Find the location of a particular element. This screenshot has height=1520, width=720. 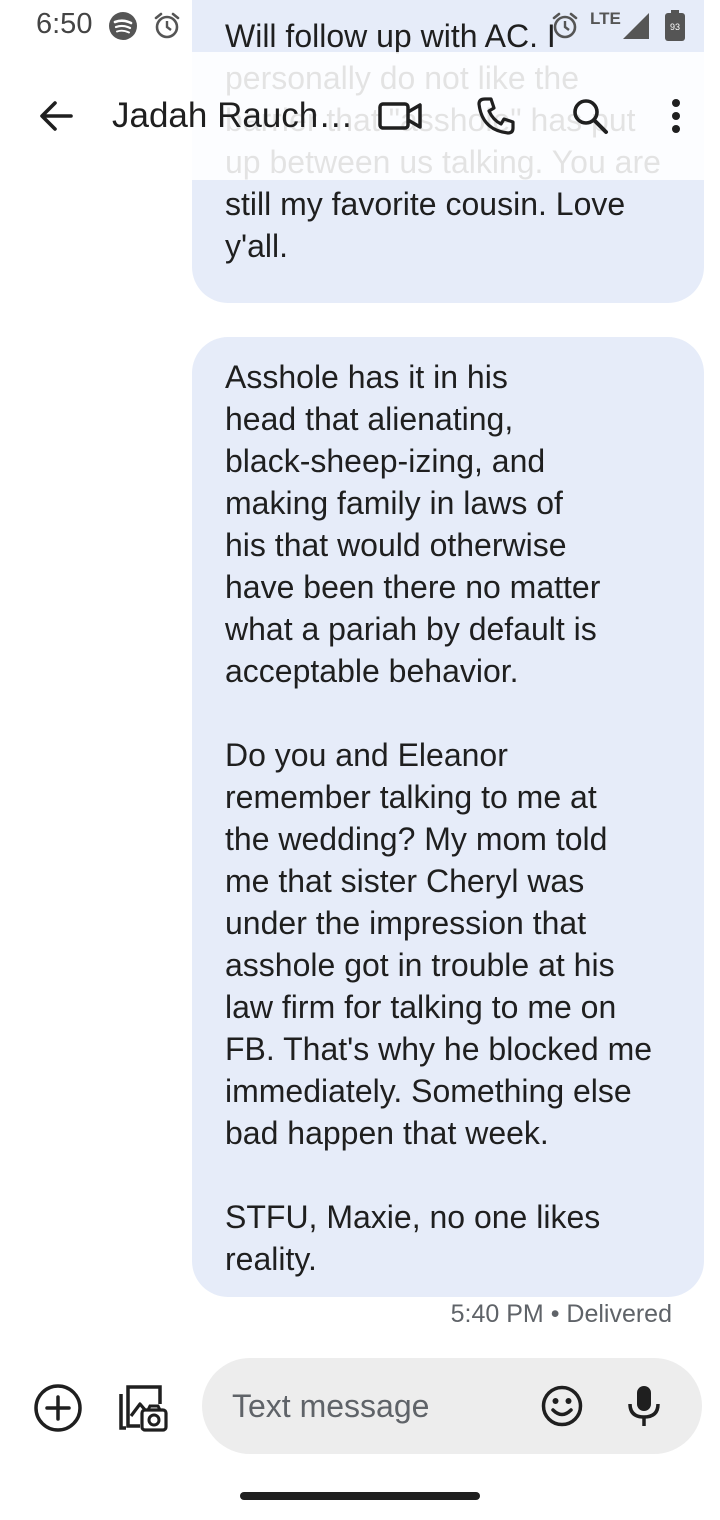

add-attachment-button is located at coordinates (58, 1408).